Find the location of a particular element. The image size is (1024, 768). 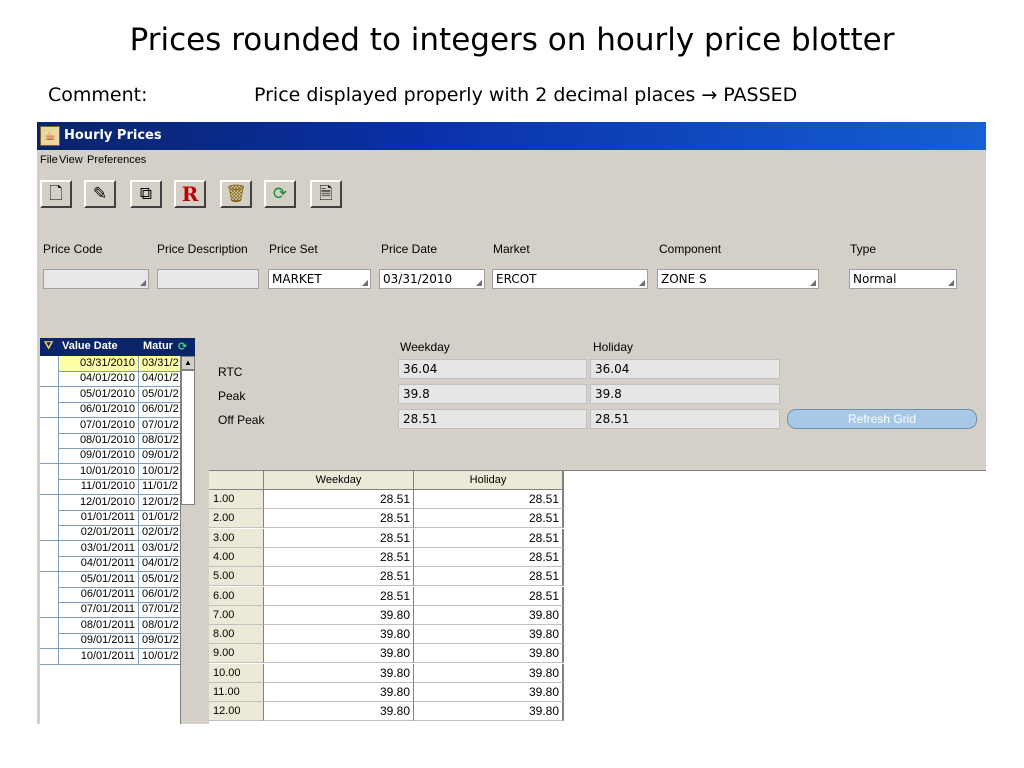

date-list-row: 12/01/2010 12/01/2 is located at coordinates (110, 502).